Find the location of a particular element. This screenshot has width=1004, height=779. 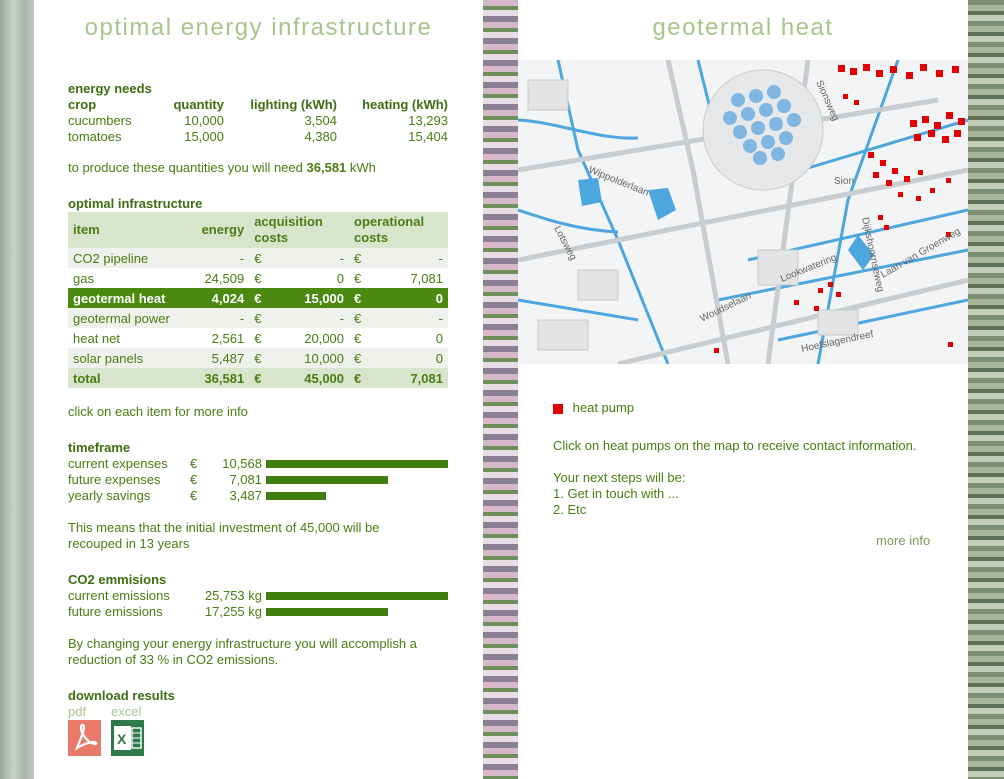

emission-bar is located at coordinates (327, 612).